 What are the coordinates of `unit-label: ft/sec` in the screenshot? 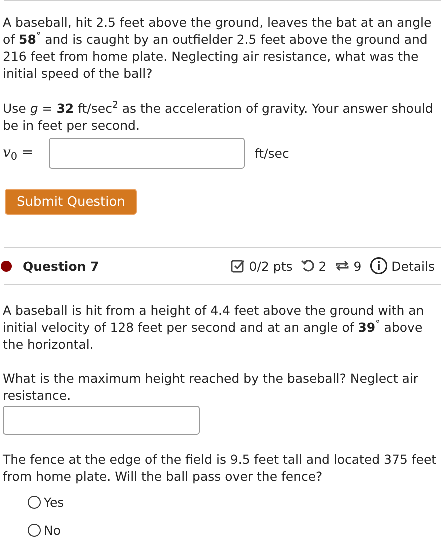 It's located at (272, 153).